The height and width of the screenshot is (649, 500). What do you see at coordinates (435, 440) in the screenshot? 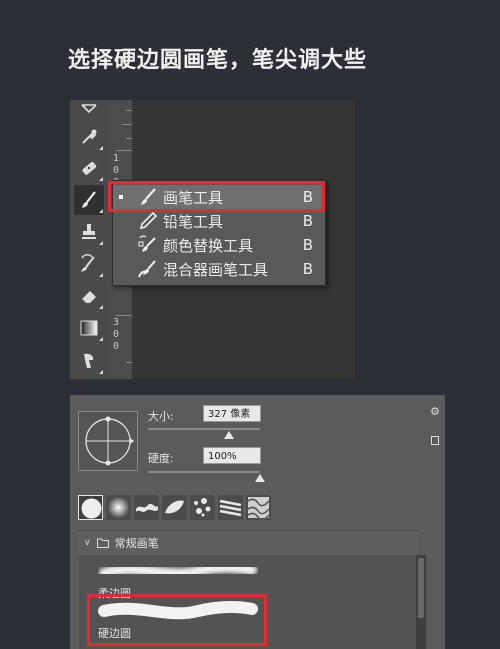
I see `new-preset-icon` at bounding box center [435, 440].